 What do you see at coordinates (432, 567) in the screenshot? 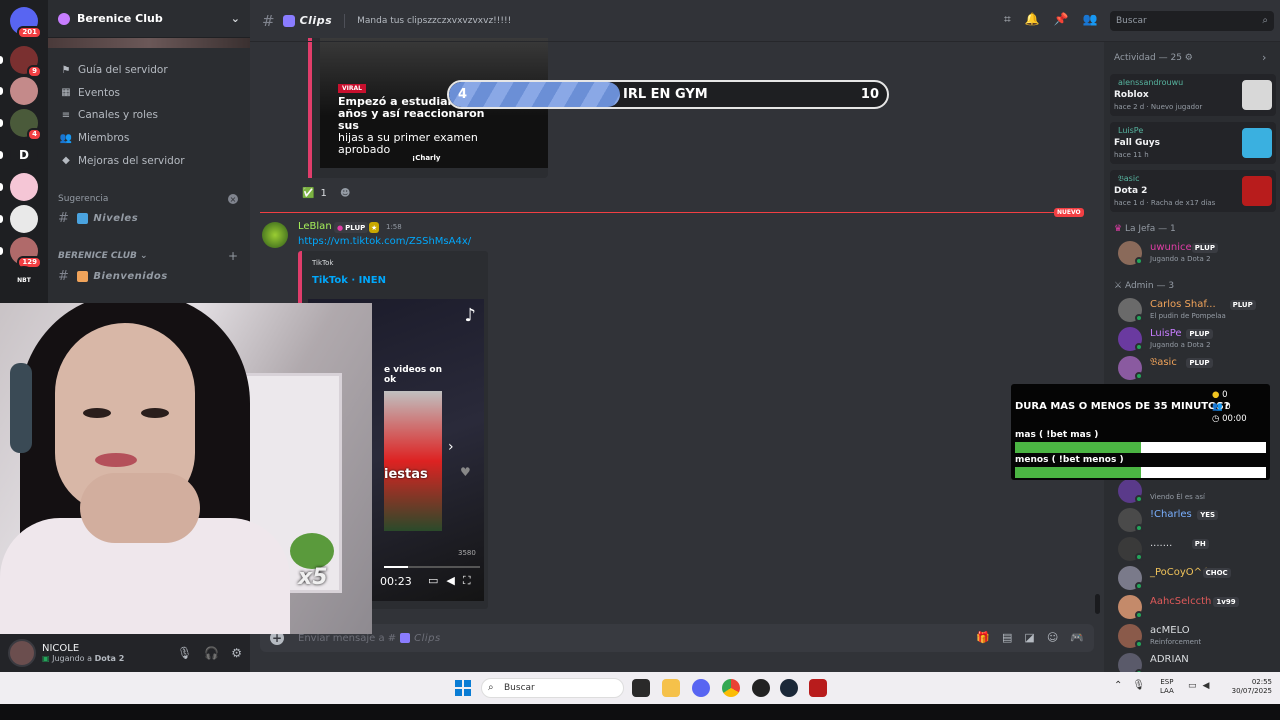
I see `video-progress` at bounding box center [432, 567].